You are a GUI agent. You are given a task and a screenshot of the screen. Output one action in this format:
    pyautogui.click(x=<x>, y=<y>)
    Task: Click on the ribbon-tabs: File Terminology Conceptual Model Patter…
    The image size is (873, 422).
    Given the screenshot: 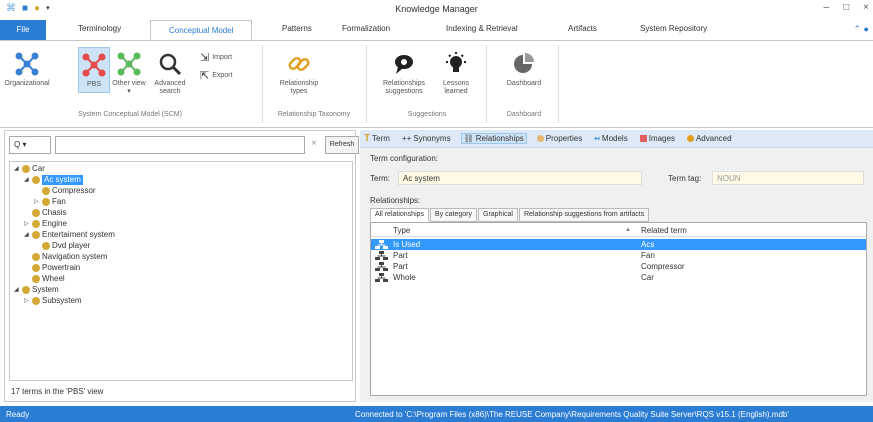 What is the action you would take?
    pyautogui.click(x=436, y=30)
    